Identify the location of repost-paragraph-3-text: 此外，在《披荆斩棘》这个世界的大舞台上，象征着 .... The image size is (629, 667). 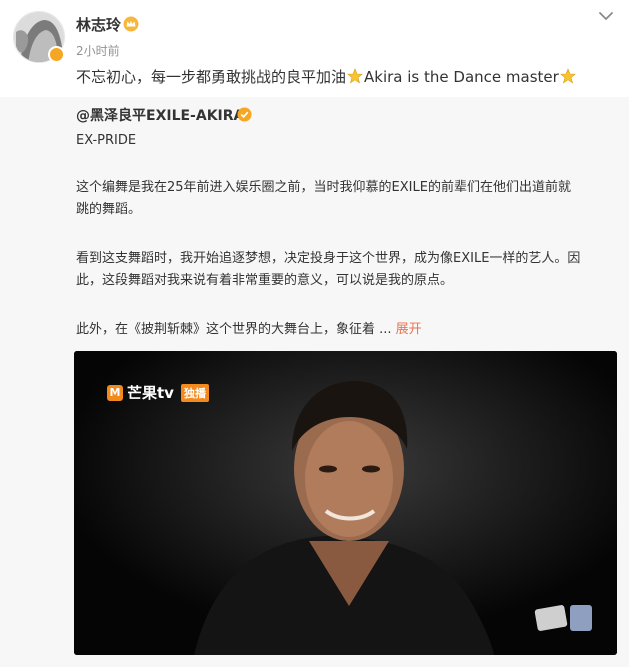
(234, 329).